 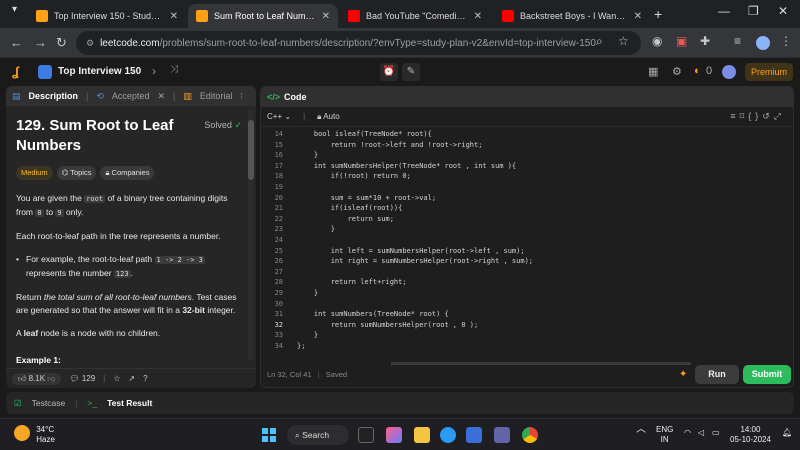 I want to click on code-line: 19, so click(x=527, y=187).